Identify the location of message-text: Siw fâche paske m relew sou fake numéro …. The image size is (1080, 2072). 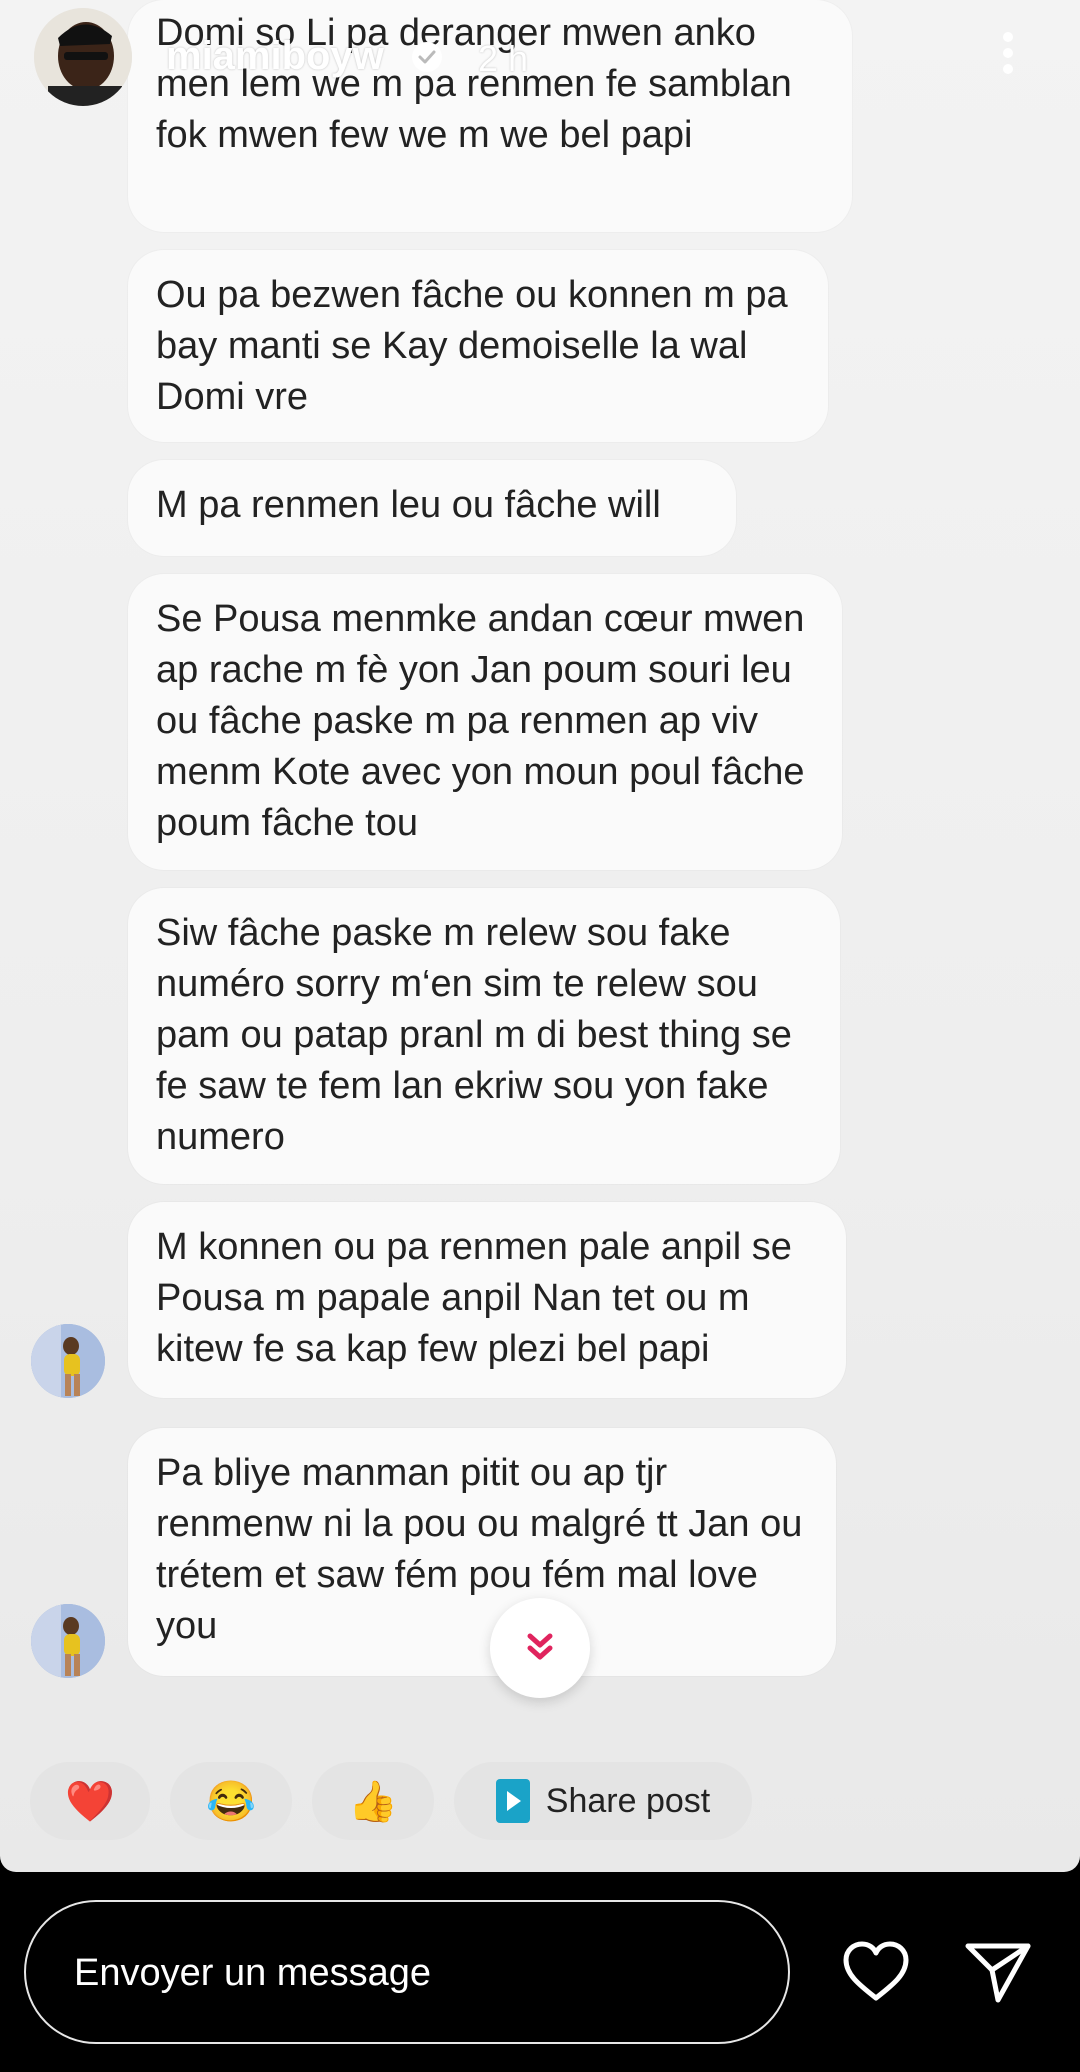
(474, 1035).